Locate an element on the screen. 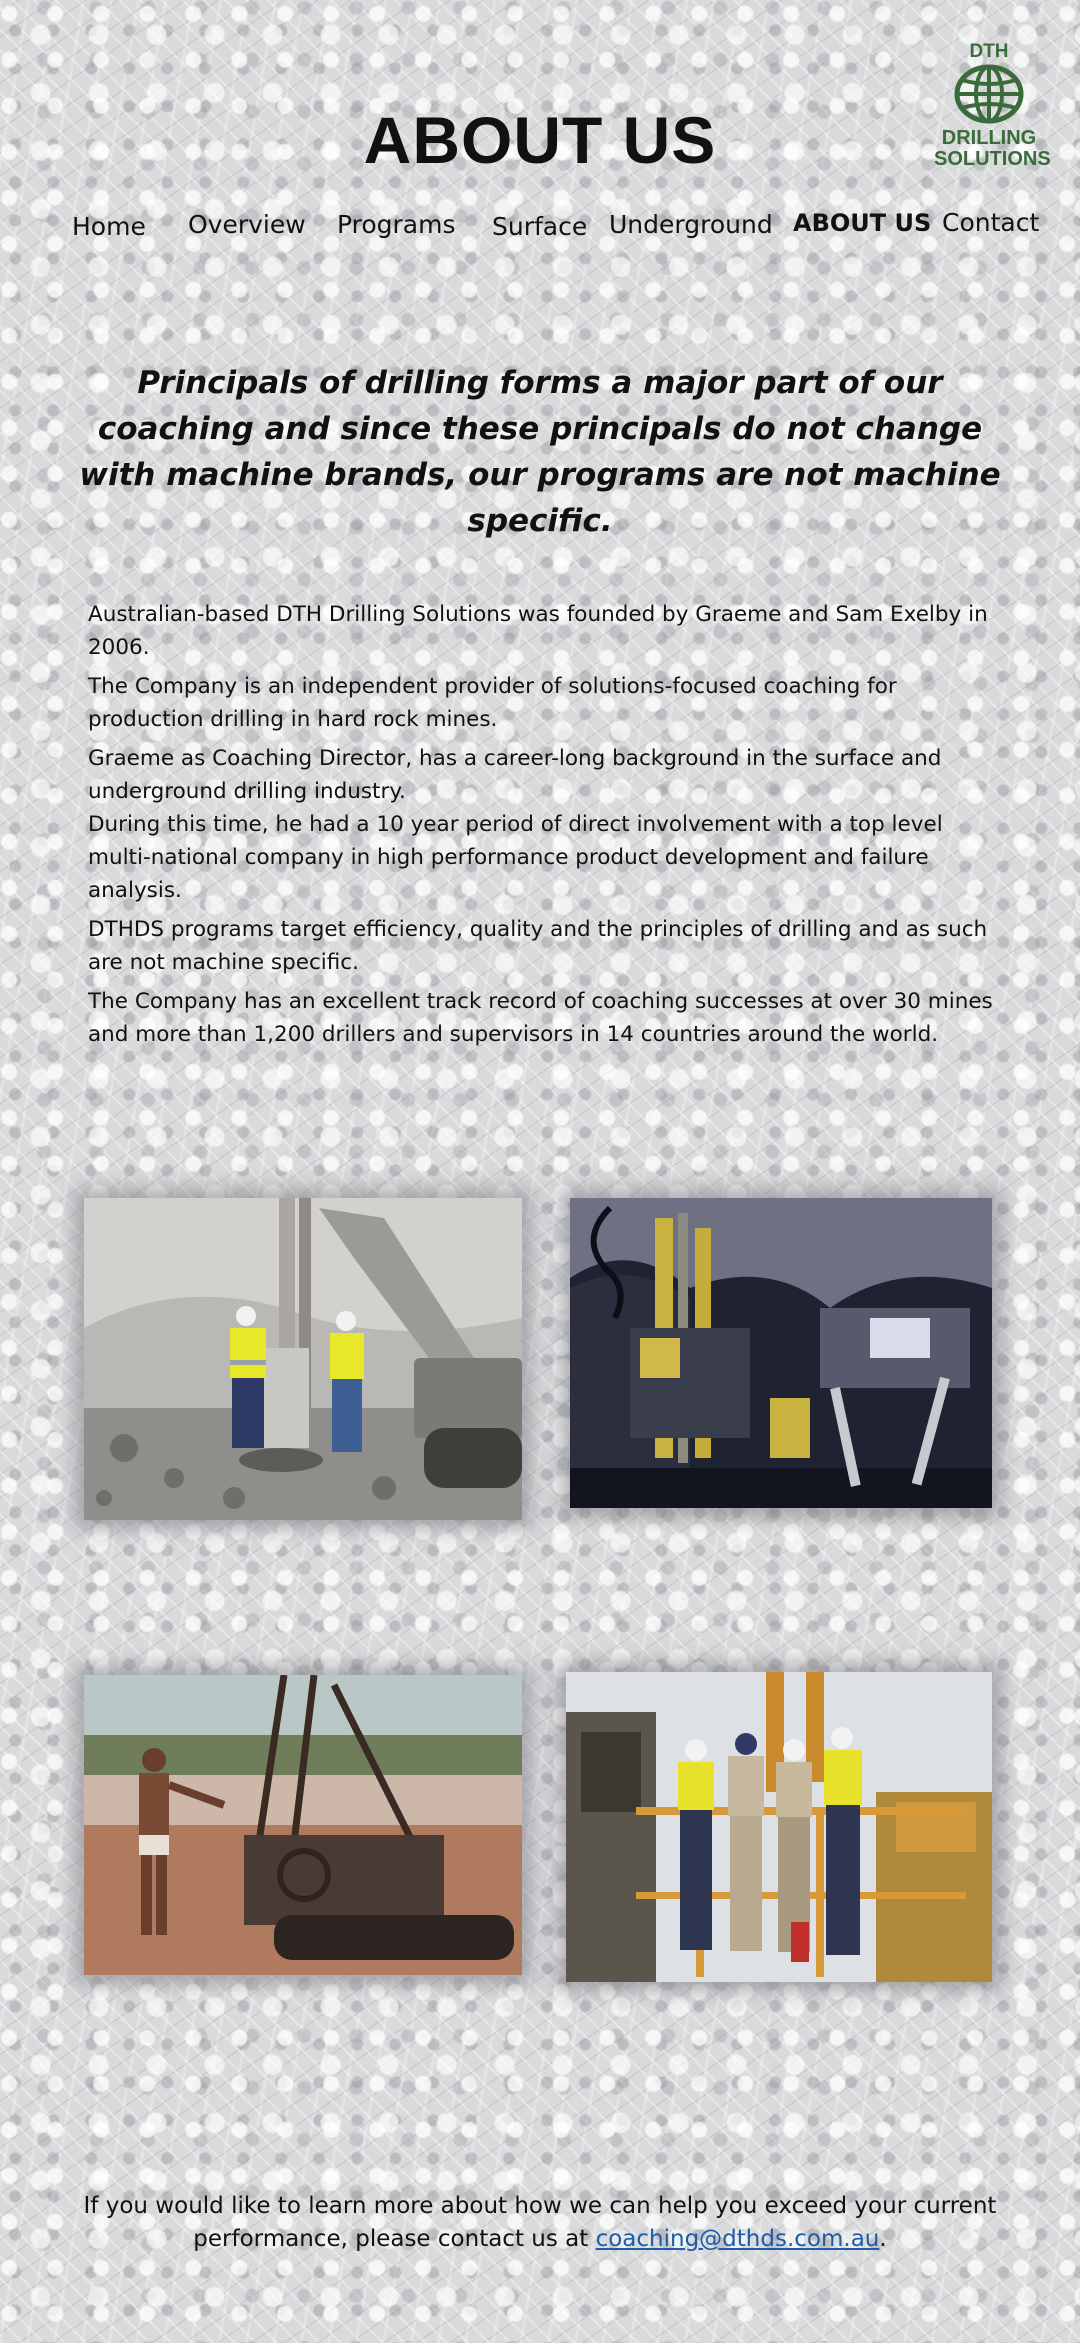 The width and height of the screenshot is (1080, 2343). nav-surface: Surface is located at coordinates (539, 226).